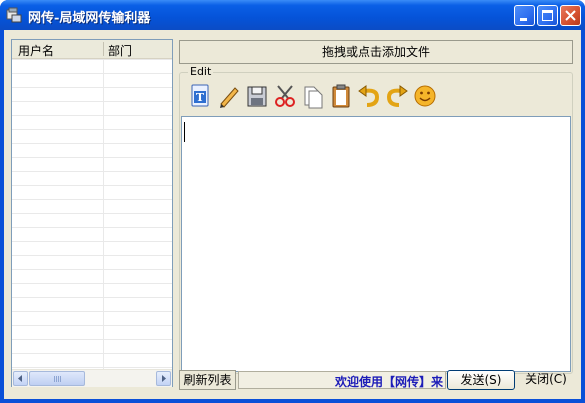 This screenshot has height=403, width=585. Describe the element at coordinates (103, 49) in the screenshot. I see `column-divider` at that location.